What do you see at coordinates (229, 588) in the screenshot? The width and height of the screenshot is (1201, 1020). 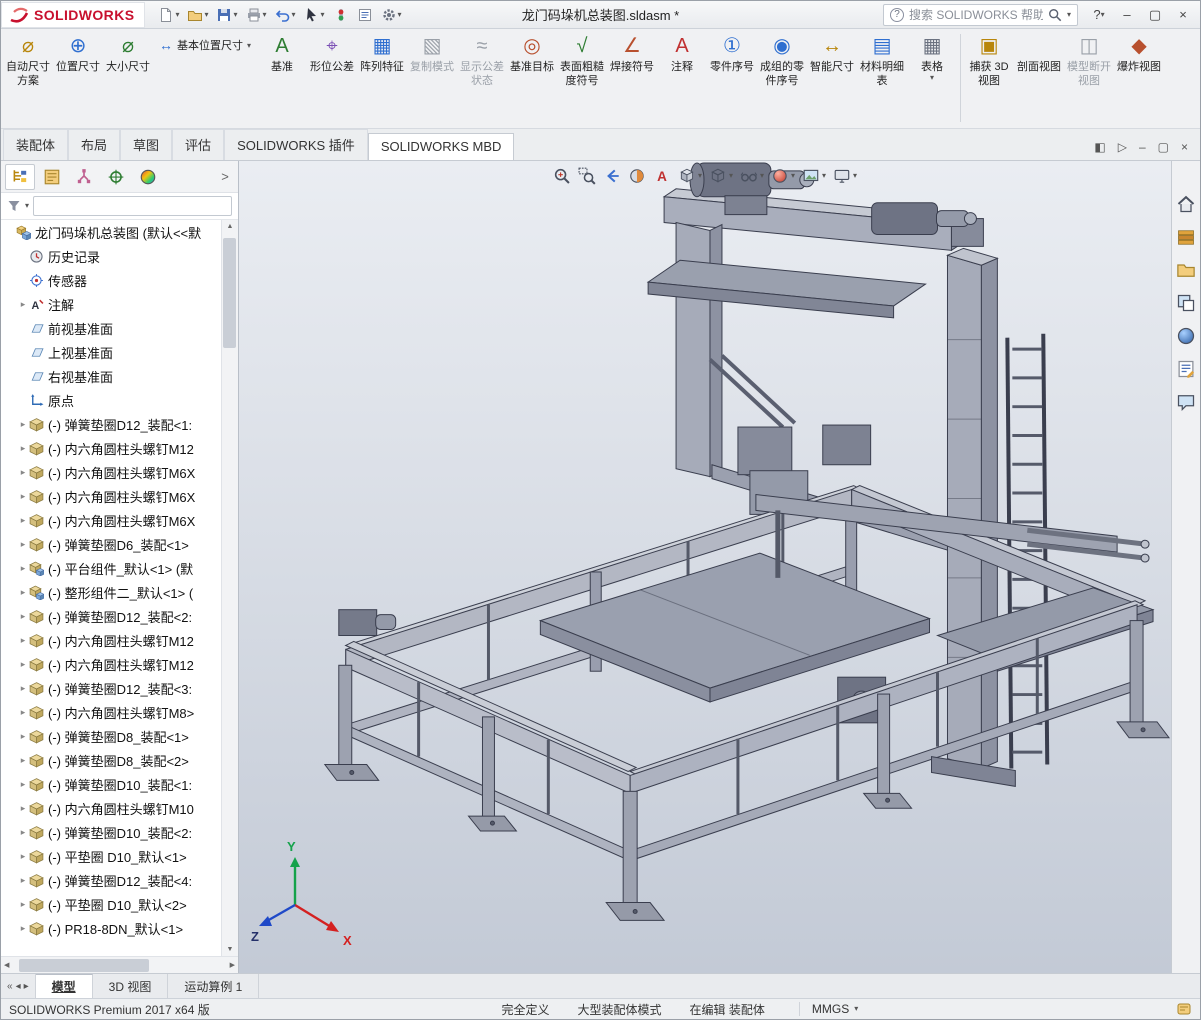 I see `tree-vertical-scrollbar: ▲ ▼` at bounding box center [229, 588].